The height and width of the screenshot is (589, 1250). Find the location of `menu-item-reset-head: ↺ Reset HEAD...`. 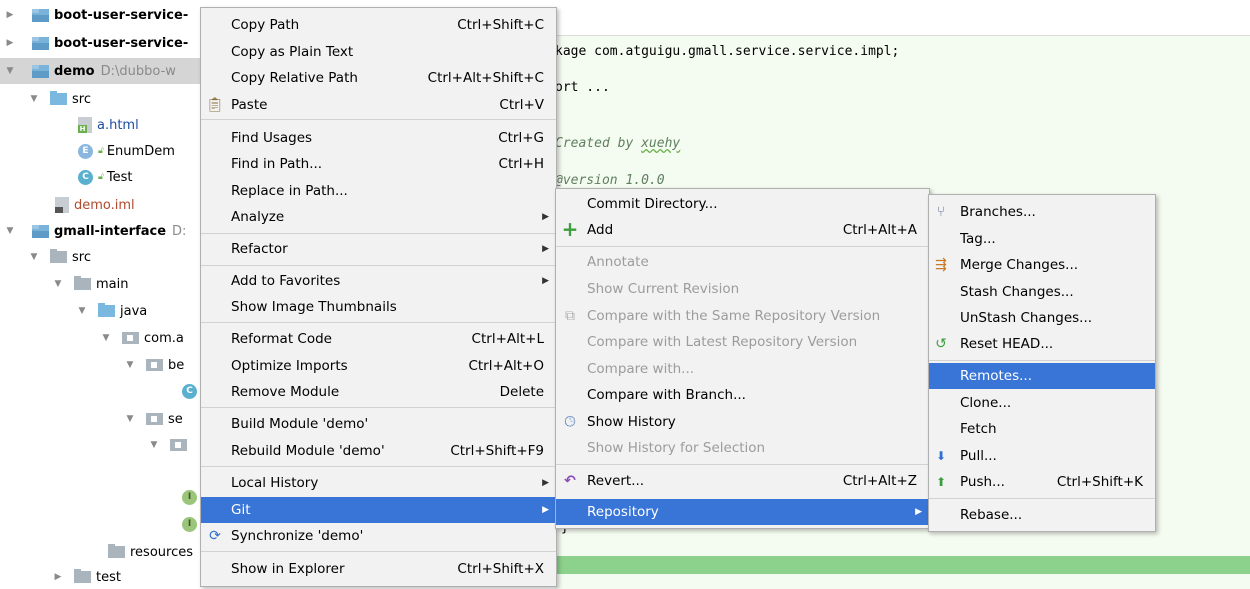

menu-item-reset-head: ↺ Reset HEAD... is located at coordinates (1042, 344).